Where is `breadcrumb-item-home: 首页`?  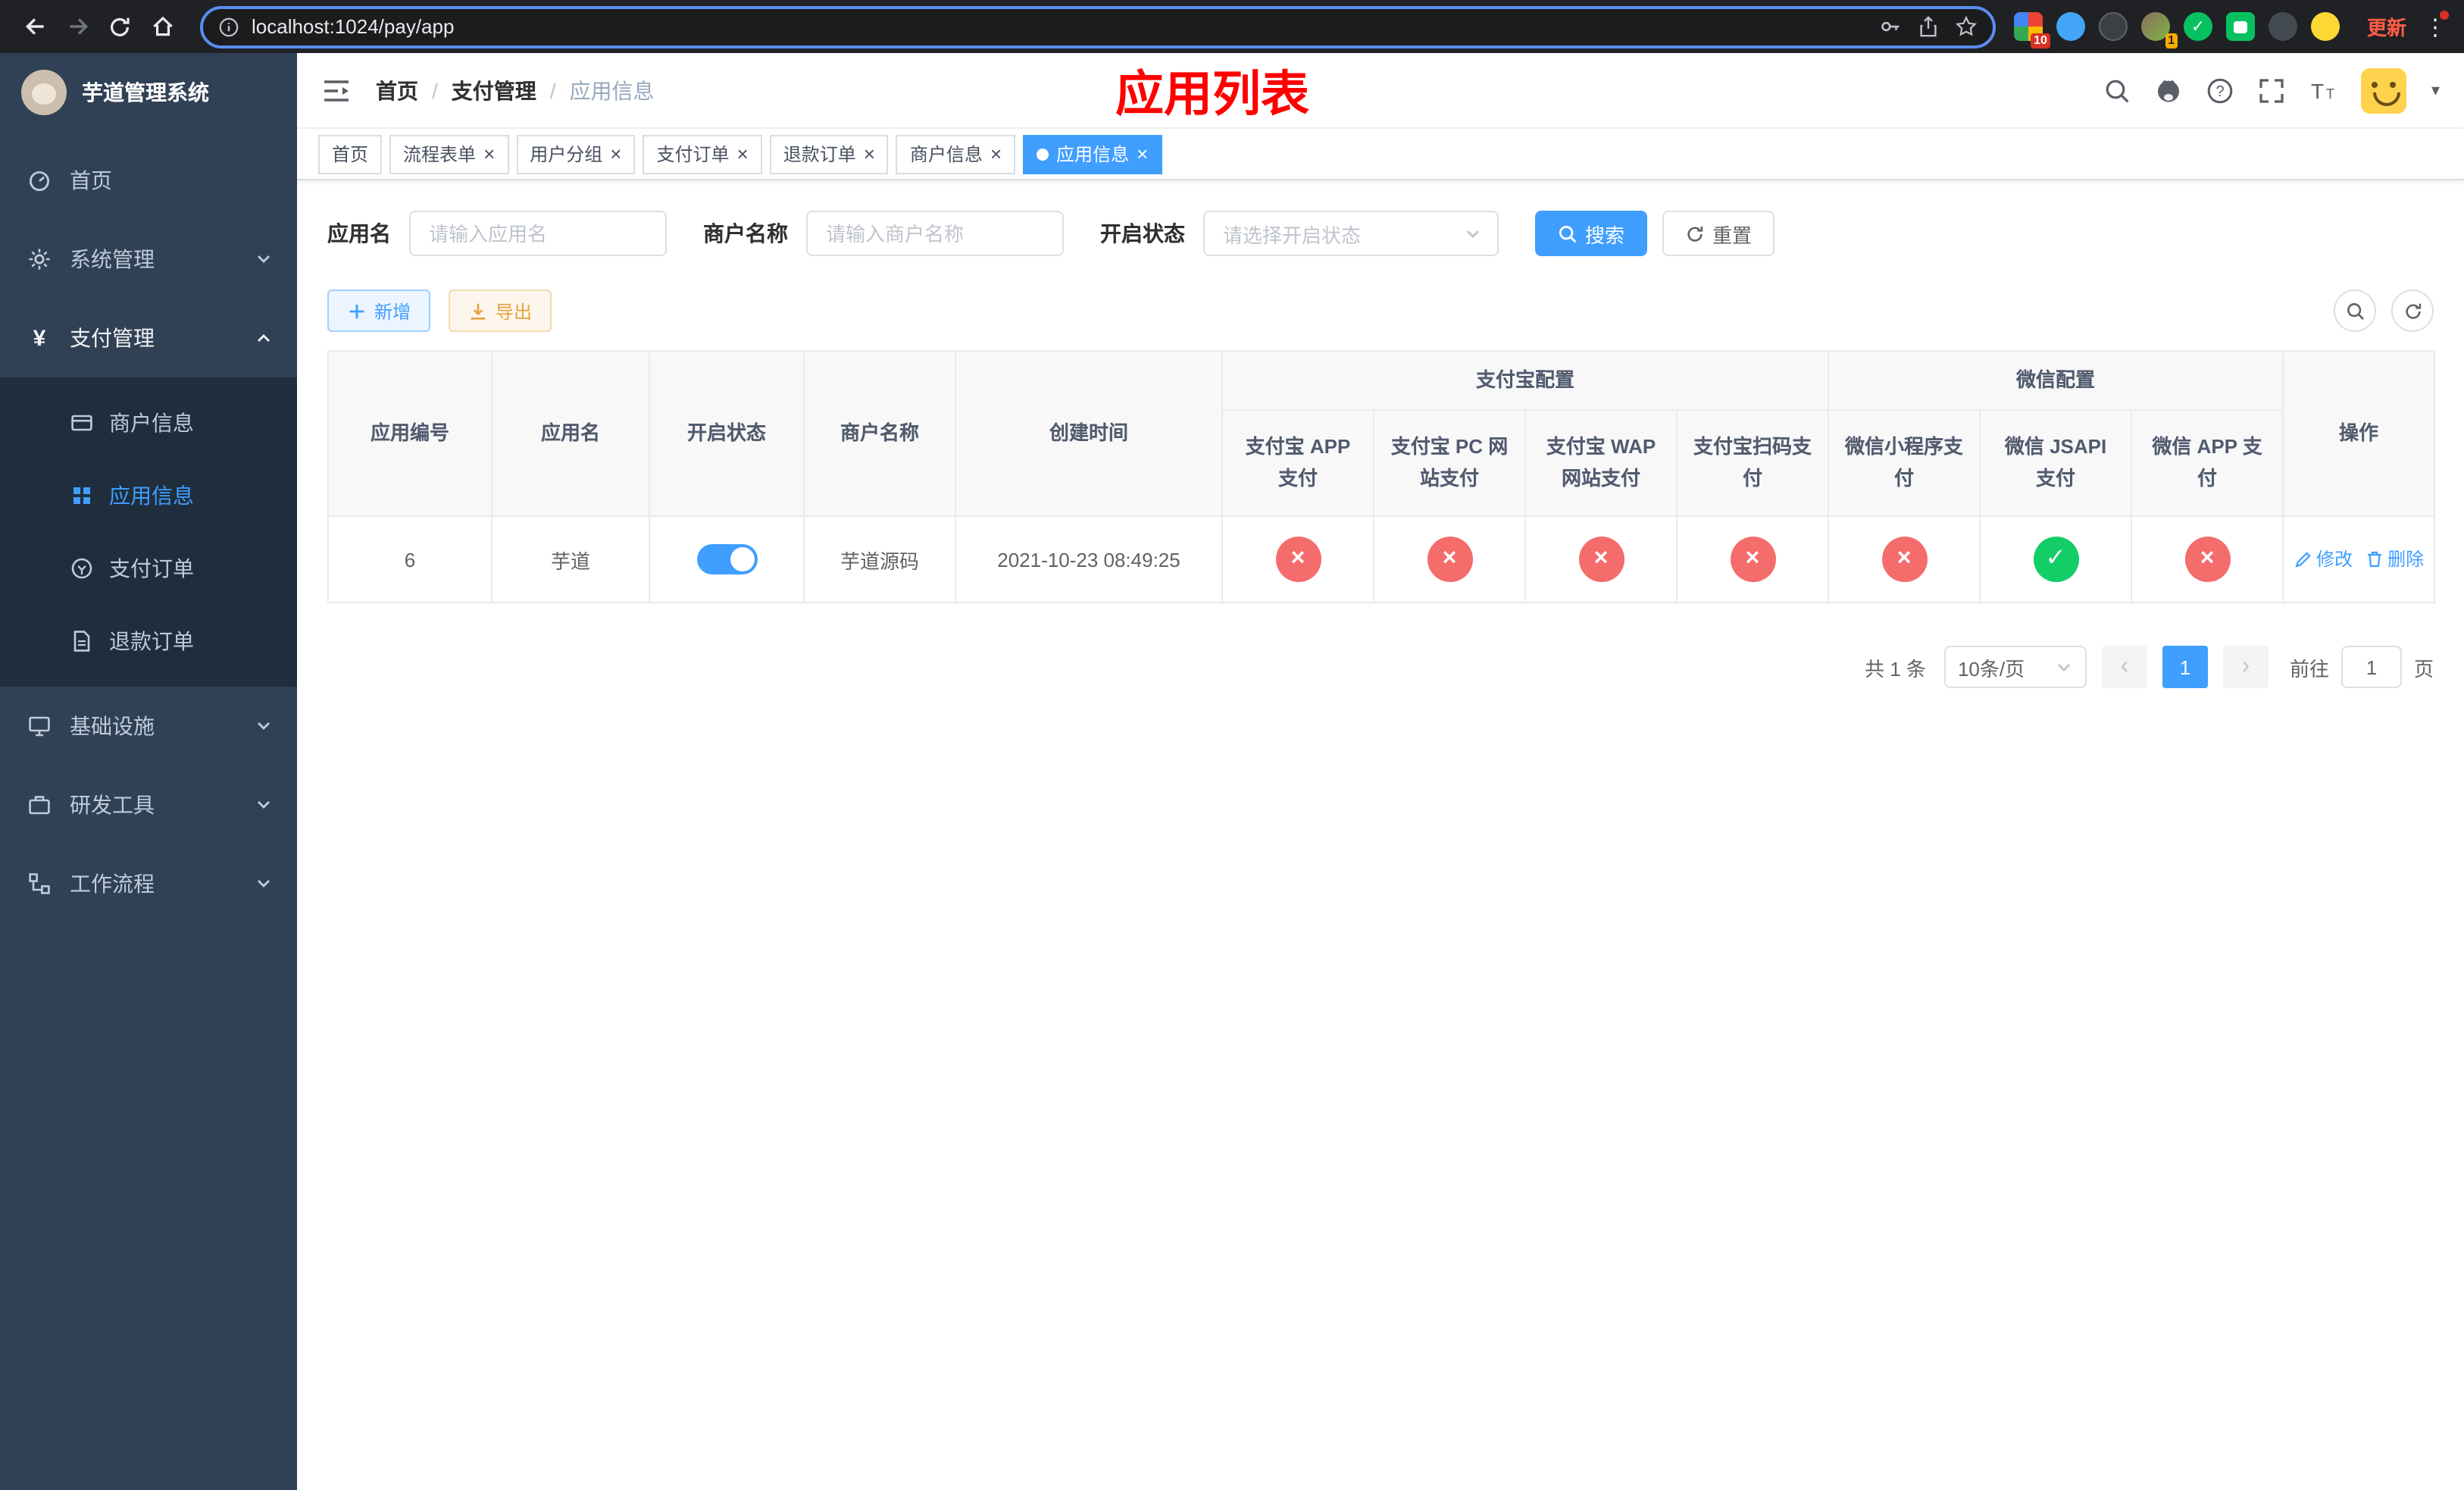
breadcrumb-item-home: 首页 is located at coordinates (397, 90).